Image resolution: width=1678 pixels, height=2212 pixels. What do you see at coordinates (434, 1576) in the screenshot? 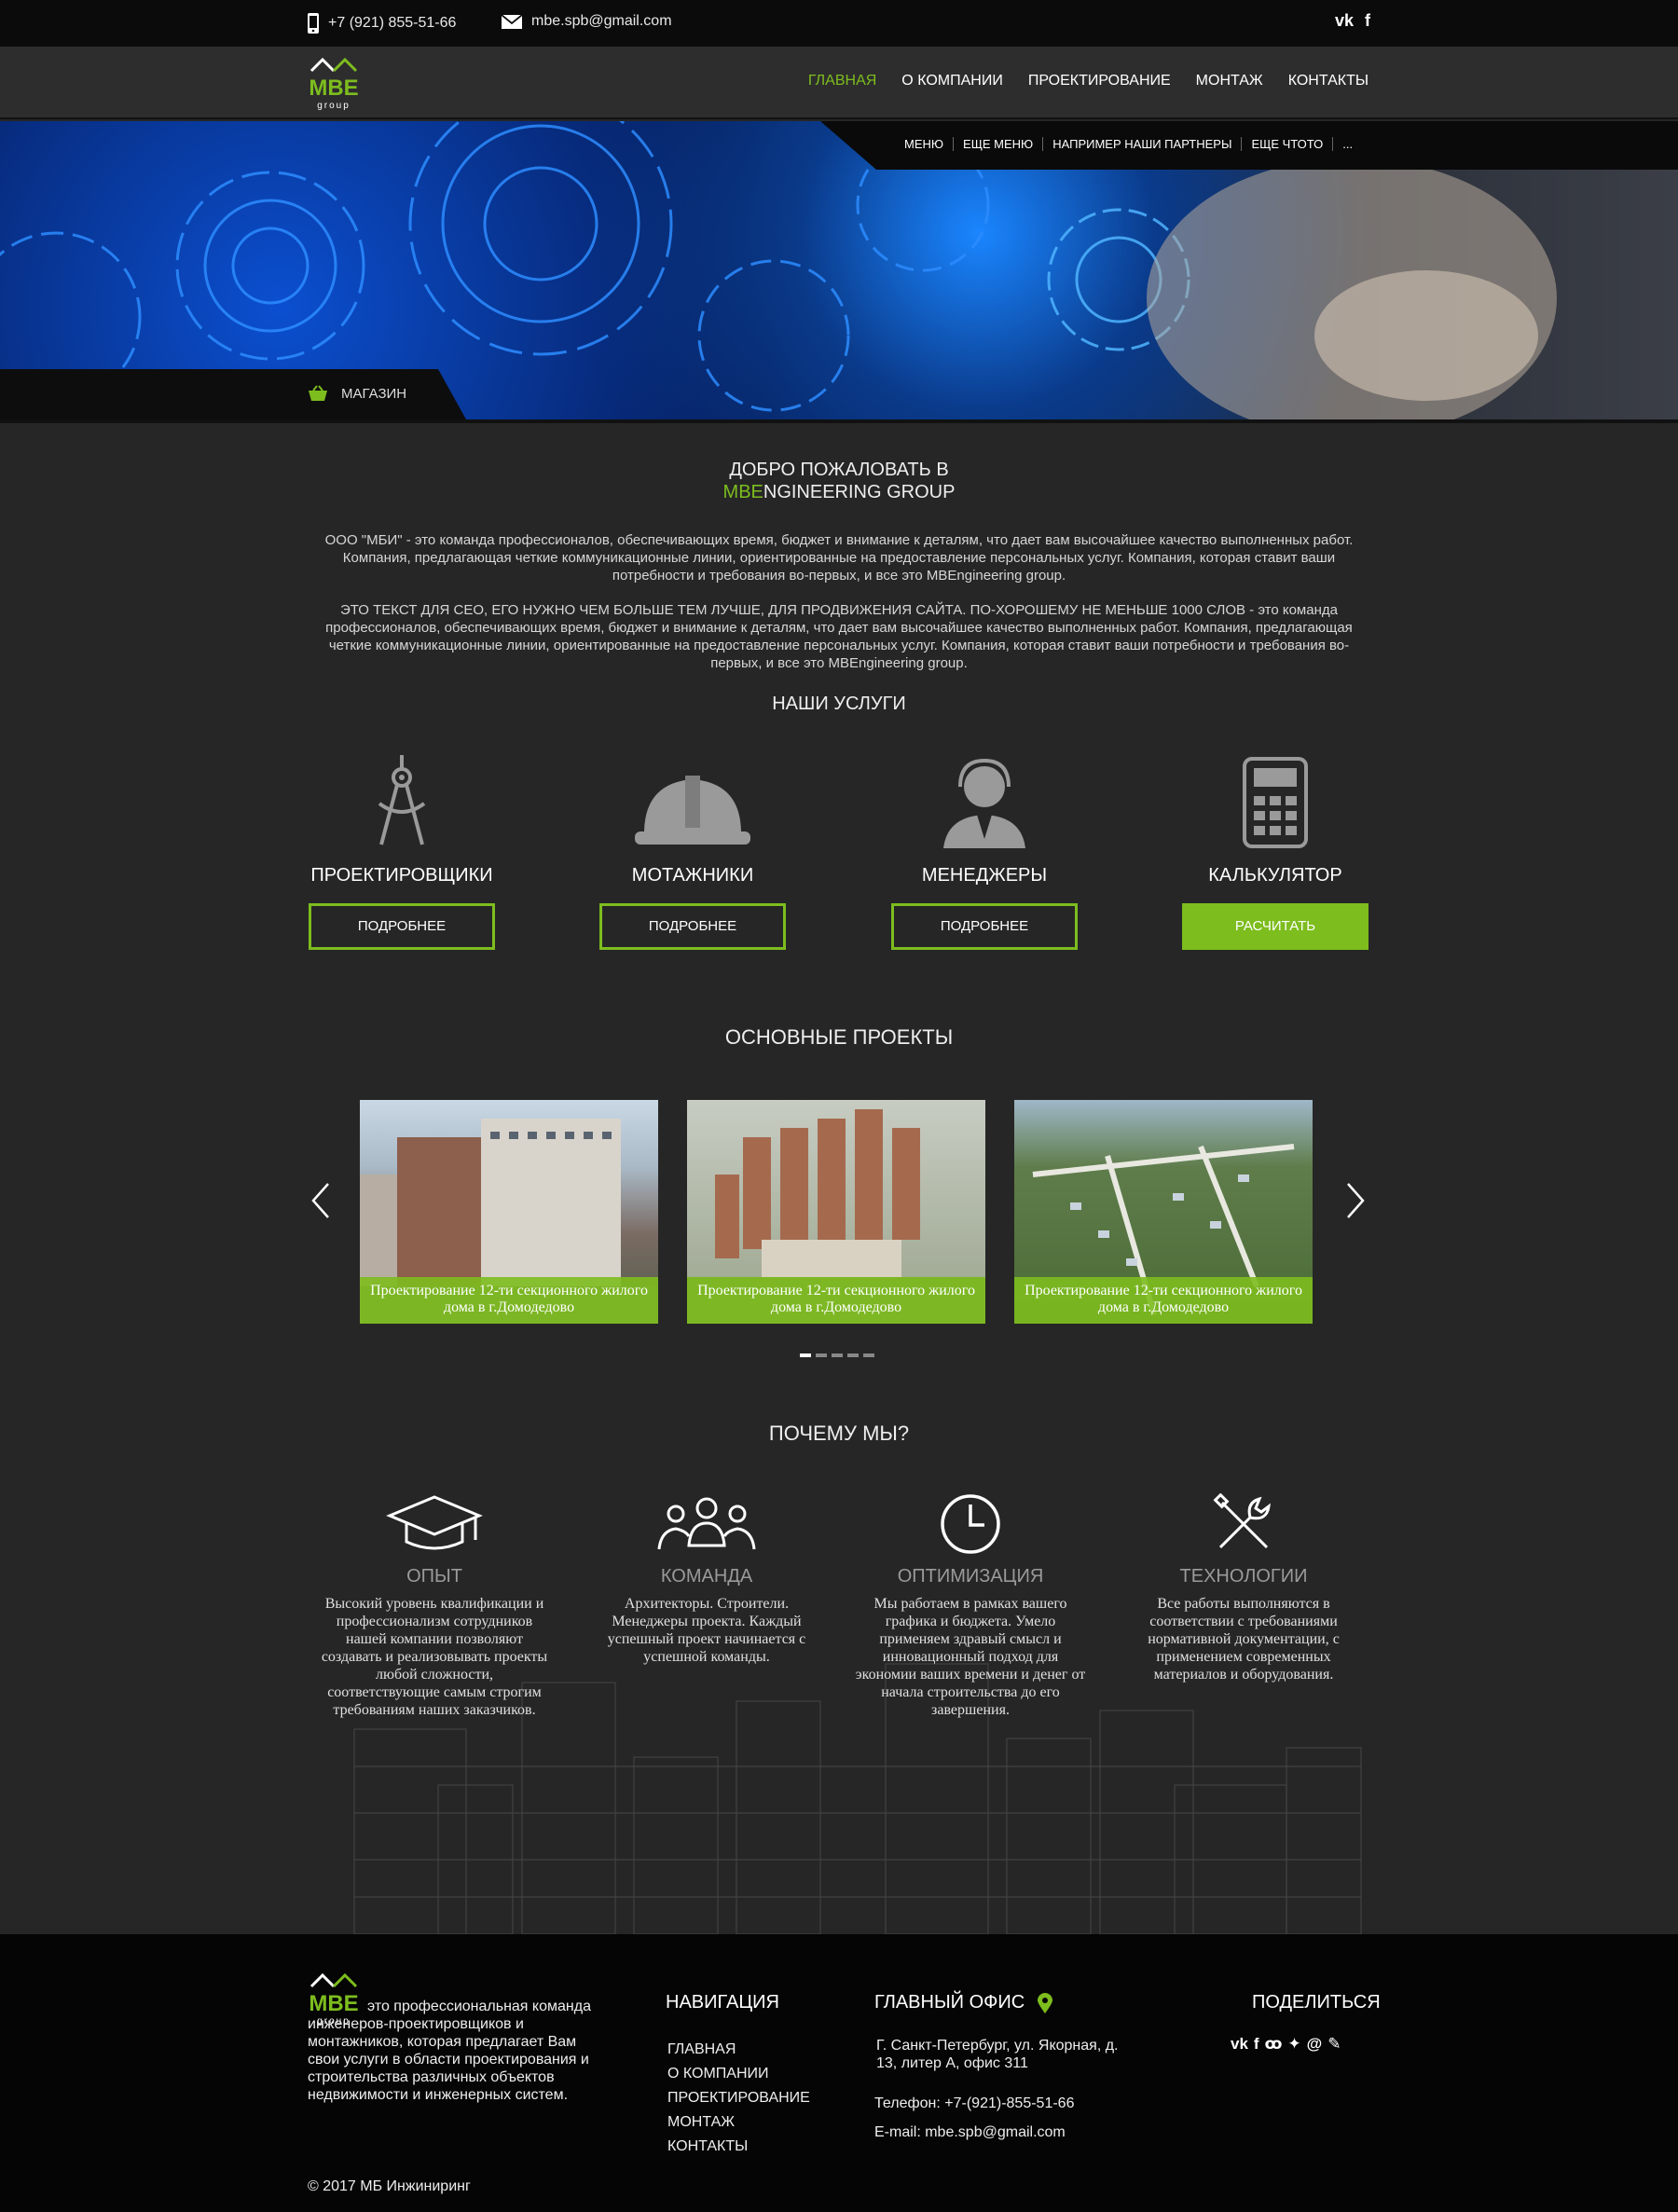
I see `why-name: ОПЫТ` at bounding box center [434, 1576].